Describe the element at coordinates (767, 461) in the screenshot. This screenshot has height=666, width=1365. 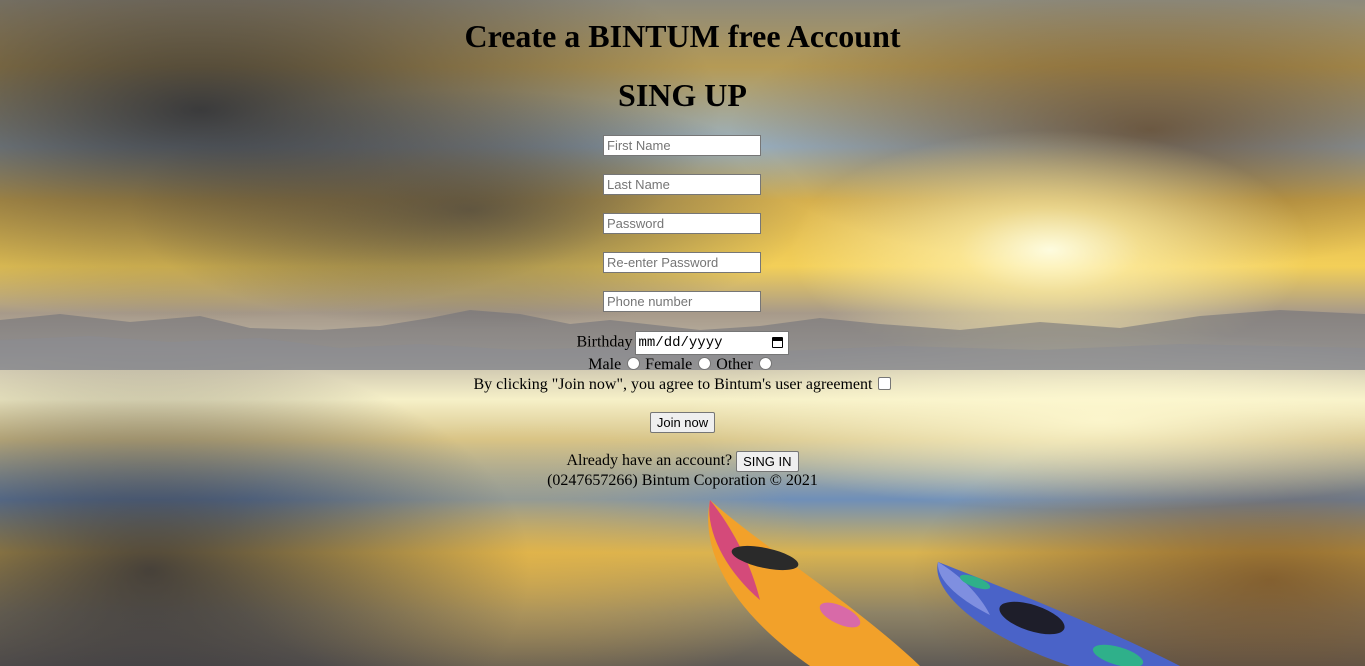
I see `sign-in-button: SING IN` at that location.